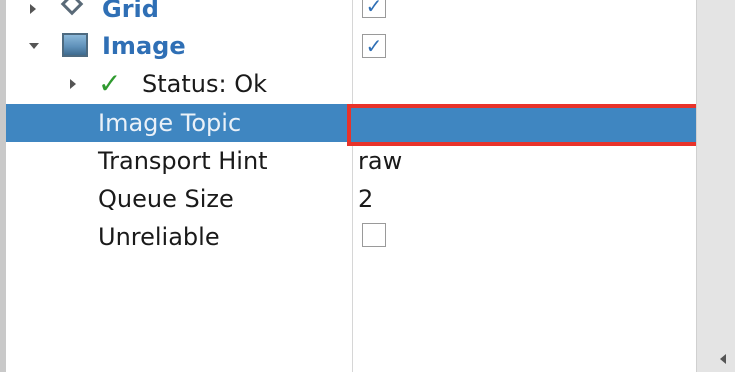 The image size is (735, 372). Describe the element at coordinates (723, 359) in the screenshot. I see `scroll-left-arrow-icon` at that location.